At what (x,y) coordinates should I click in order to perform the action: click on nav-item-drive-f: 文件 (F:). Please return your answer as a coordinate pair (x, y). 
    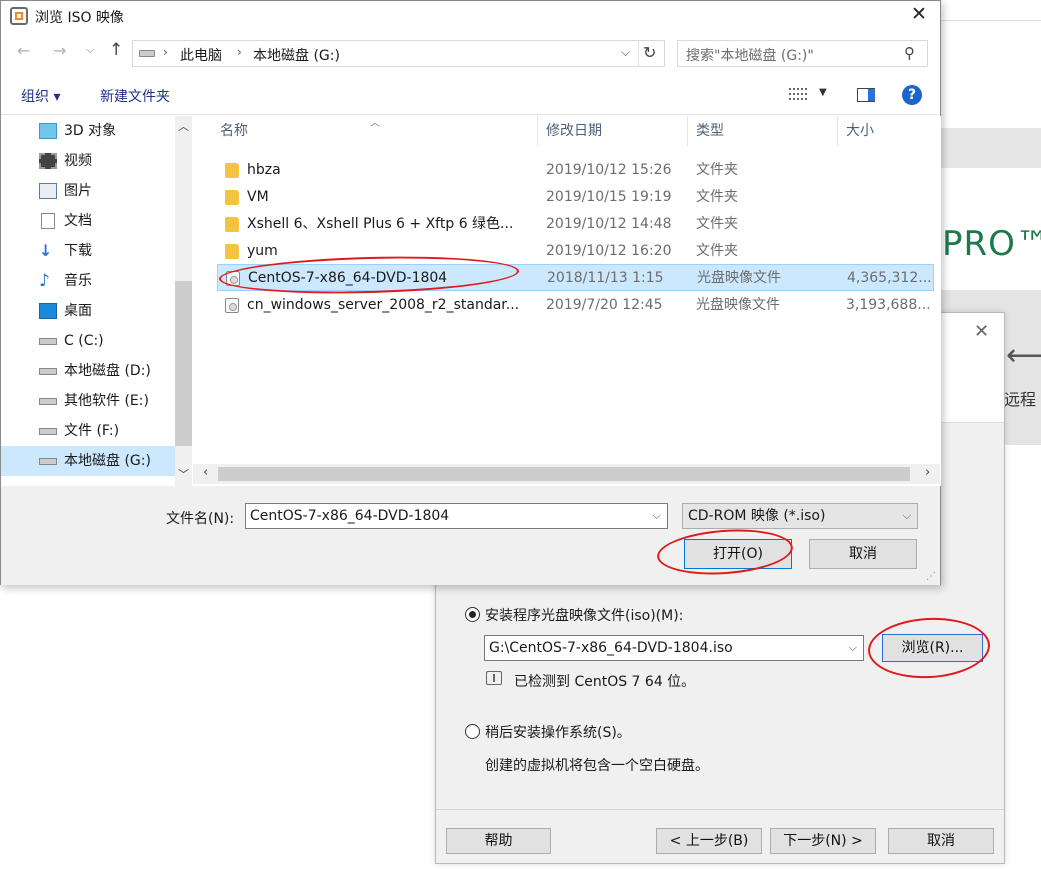
    Looking at the image, I should click on (88, 431).